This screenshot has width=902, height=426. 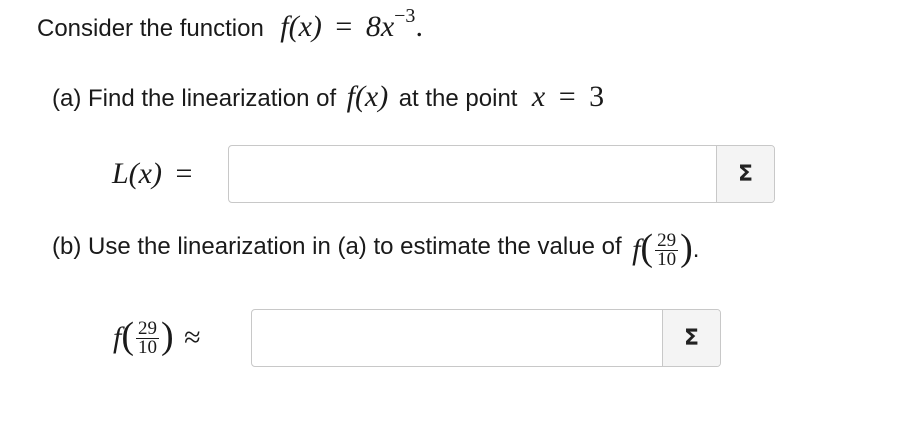 What do you see at coordinates (127, 336) in the screenshot?
I see `part-b-label-paren-open: (` at bounding box center [127, 336].